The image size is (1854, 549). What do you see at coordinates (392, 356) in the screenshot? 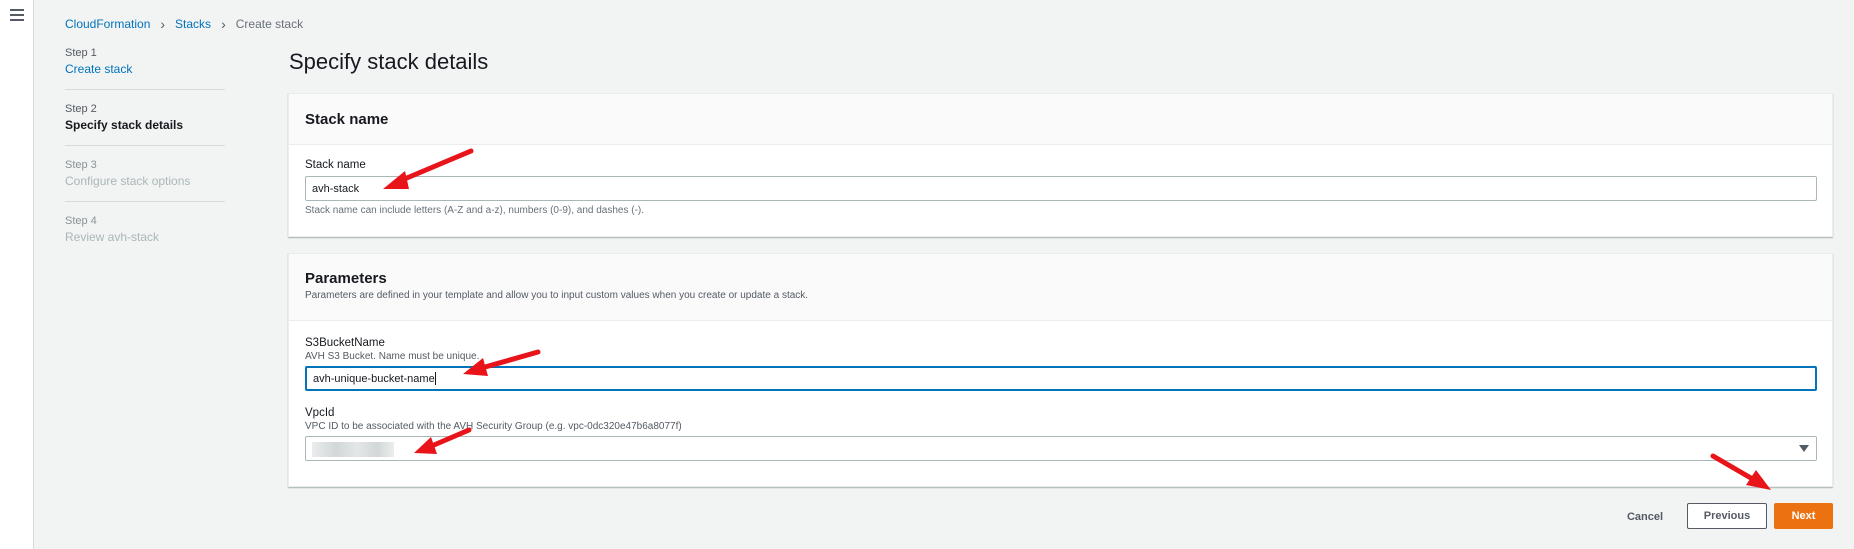
I see `s3-bucket-name-description: AVH S3 Bucket. Name must be unique.` at bounding box center [392, 356].